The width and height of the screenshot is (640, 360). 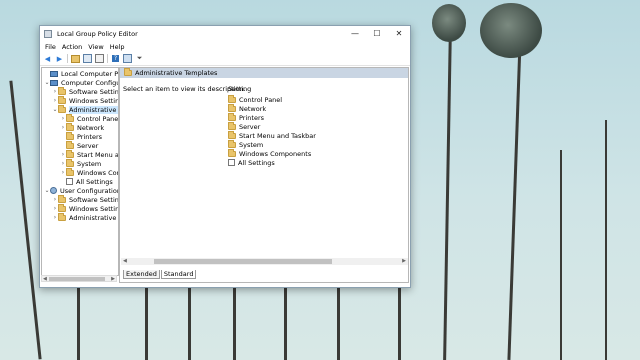 What do you see at coordinates (87, 58) in the screenshot?
I see `show-hide-tree-icon` at bounding box center [87, 58].